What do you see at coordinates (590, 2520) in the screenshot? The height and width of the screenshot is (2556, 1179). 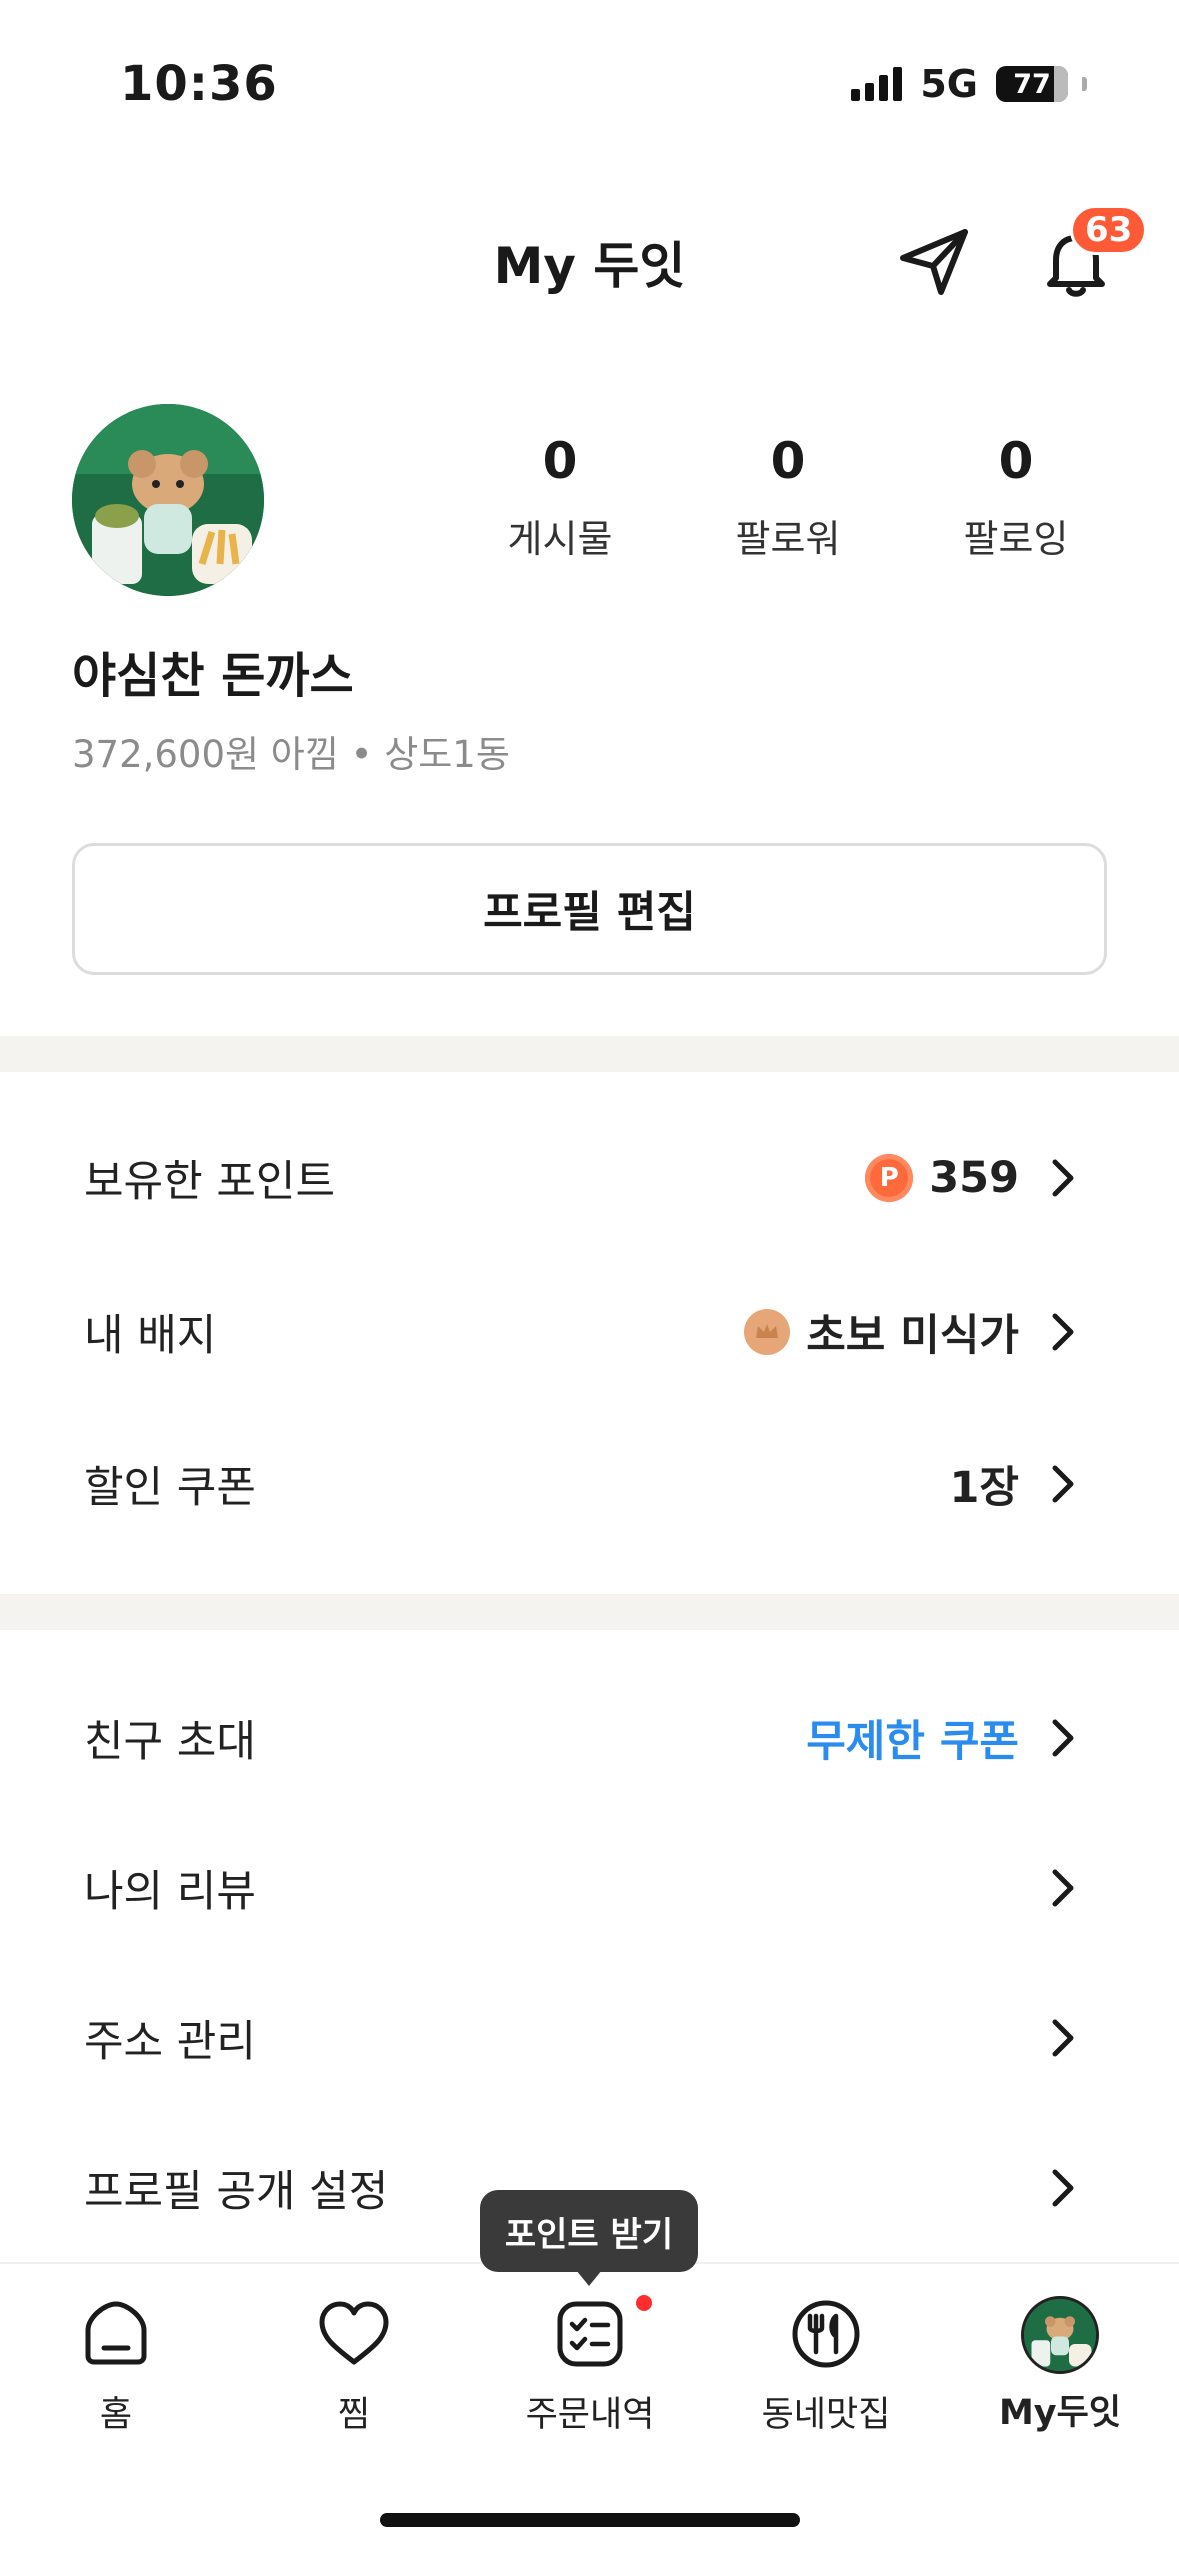 I see `home-indicator` at bounding box center [590, 2520].